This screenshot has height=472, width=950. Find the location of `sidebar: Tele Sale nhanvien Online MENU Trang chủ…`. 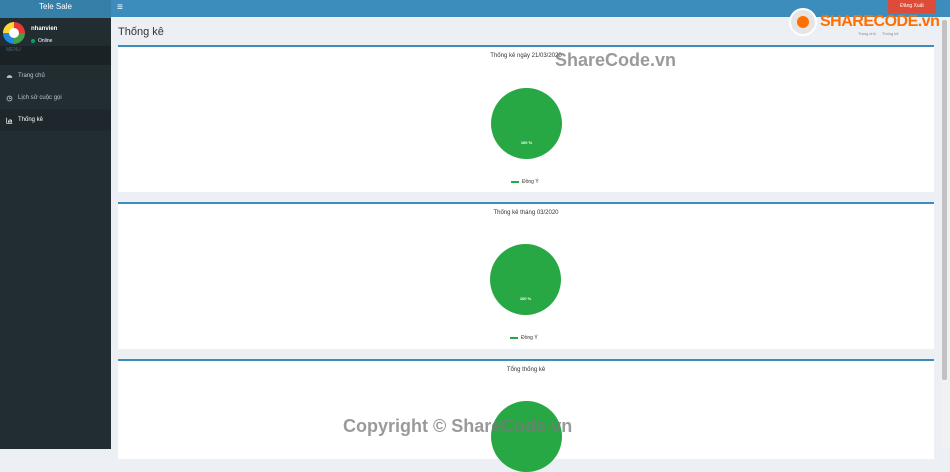

sidebar: Tele Sale nhanvien Online MENU Trang chủ… is located at coordinates (55, 224).